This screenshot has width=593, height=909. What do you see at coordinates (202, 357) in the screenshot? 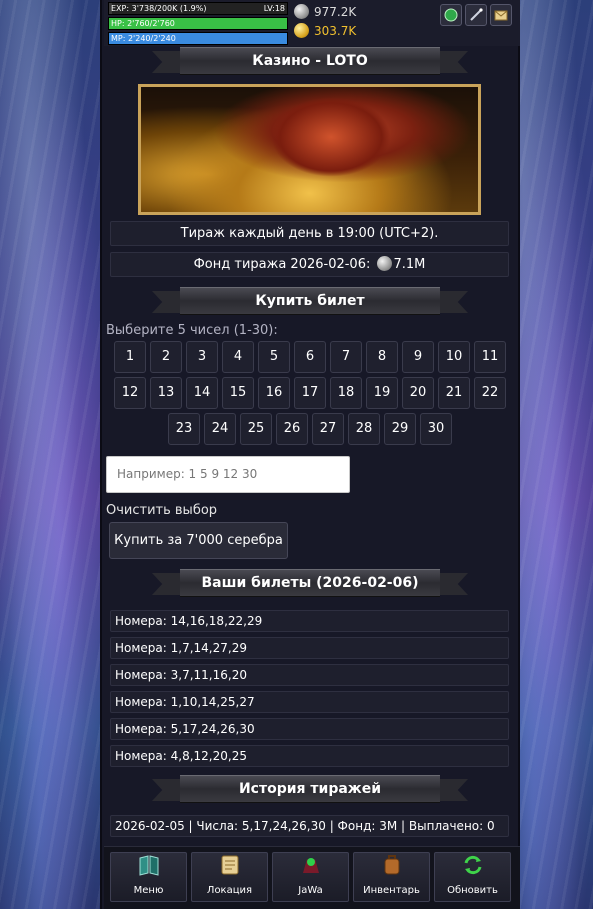
I see `number-button: 3` at bounding box center [202, 357].